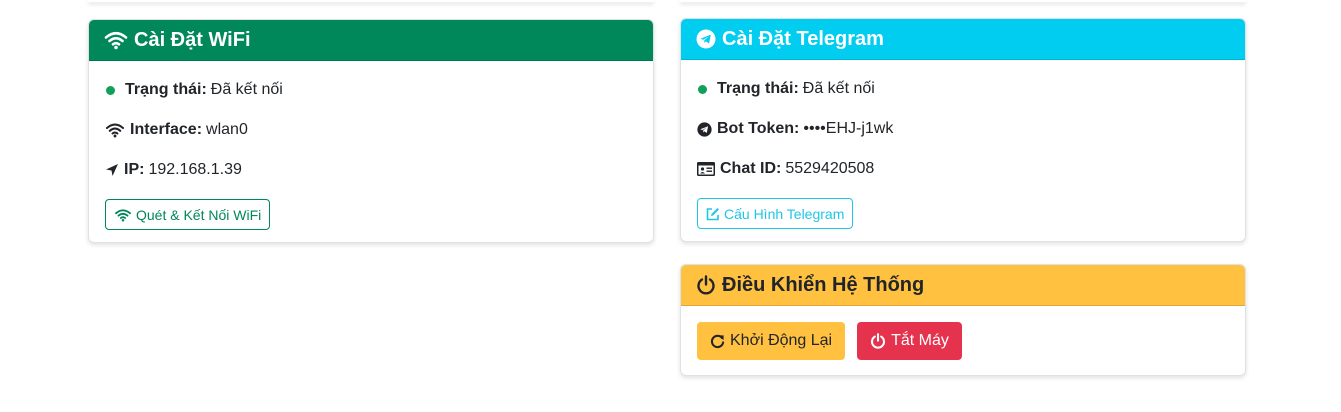 The image size is (1341, 412). What do you see at coordinates (227, 129) in the screenshot?
I see `wifi-interface-value: wlan0` at bounding box center [227, 129].